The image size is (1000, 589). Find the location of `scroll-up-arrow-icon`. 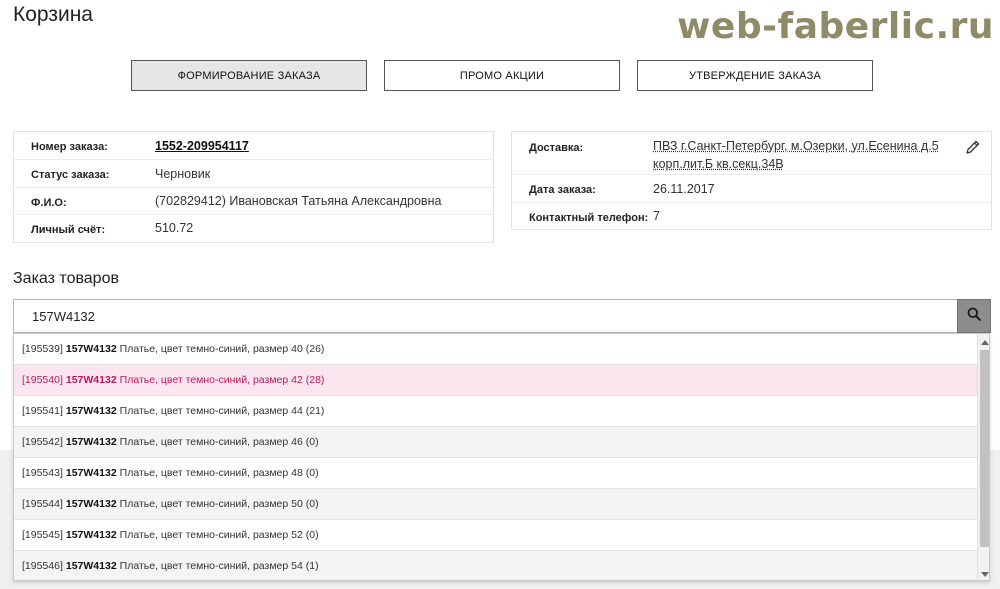

scroll-up-arrow-icon is located at coordinates (983, 342).